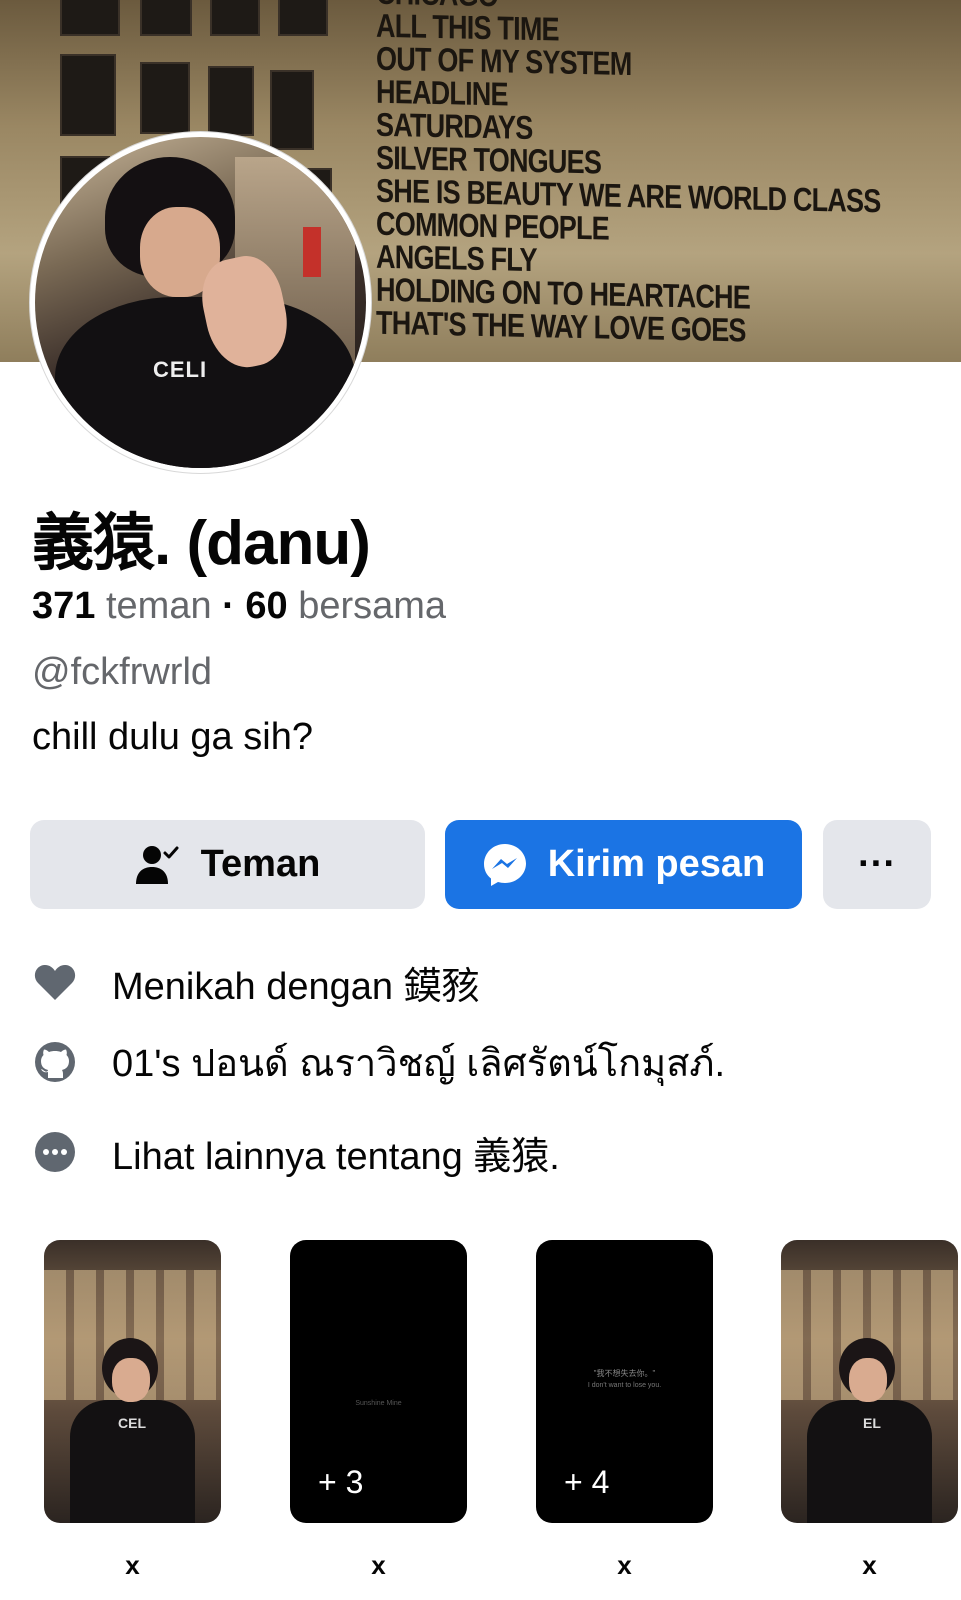 The height and width of the screenshot is (1600, 961). Describe the element at coordinates (656, 864) in the screenshot. I see `send-message-label: Kirim pesan` at that location.